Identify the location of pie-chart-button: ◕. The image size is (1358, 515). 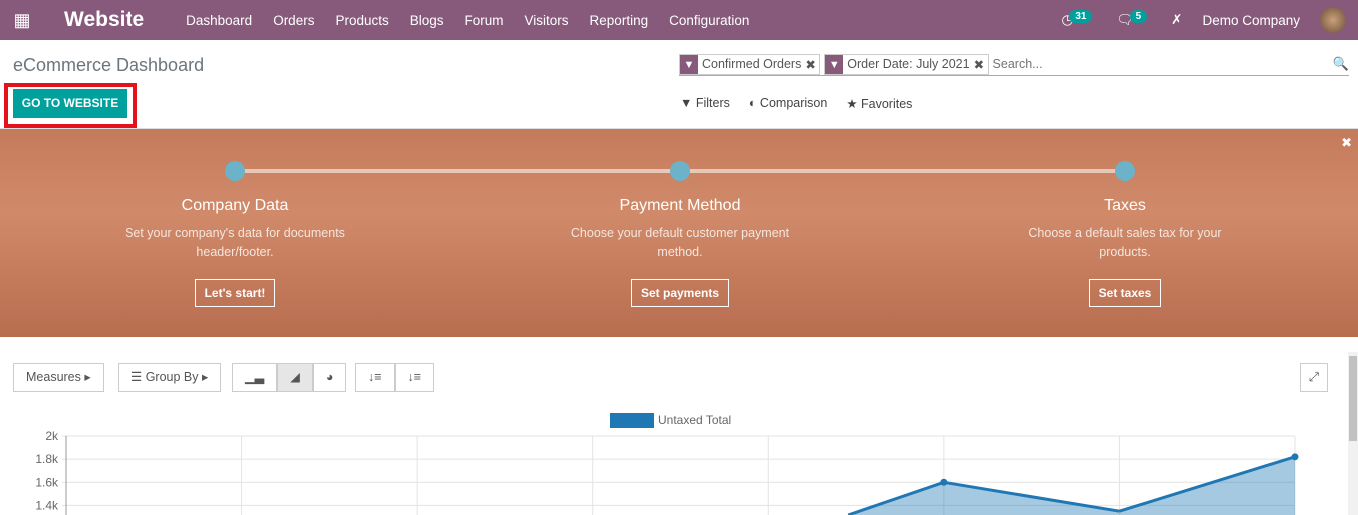
(329, 377).